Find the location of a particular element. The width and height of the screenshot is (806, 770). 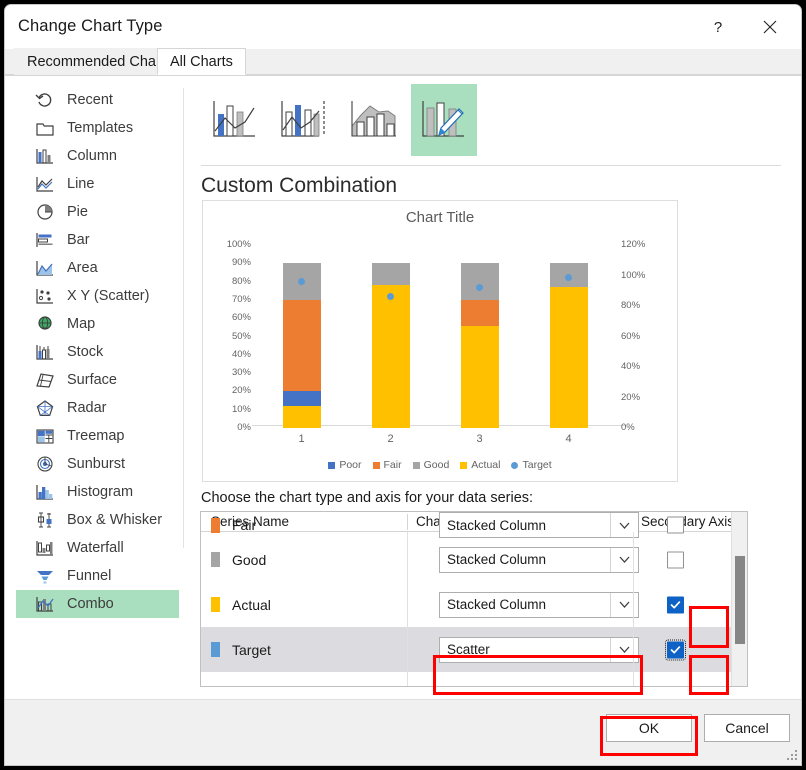

bar-segment-fair is located at coordinates (479, 312).